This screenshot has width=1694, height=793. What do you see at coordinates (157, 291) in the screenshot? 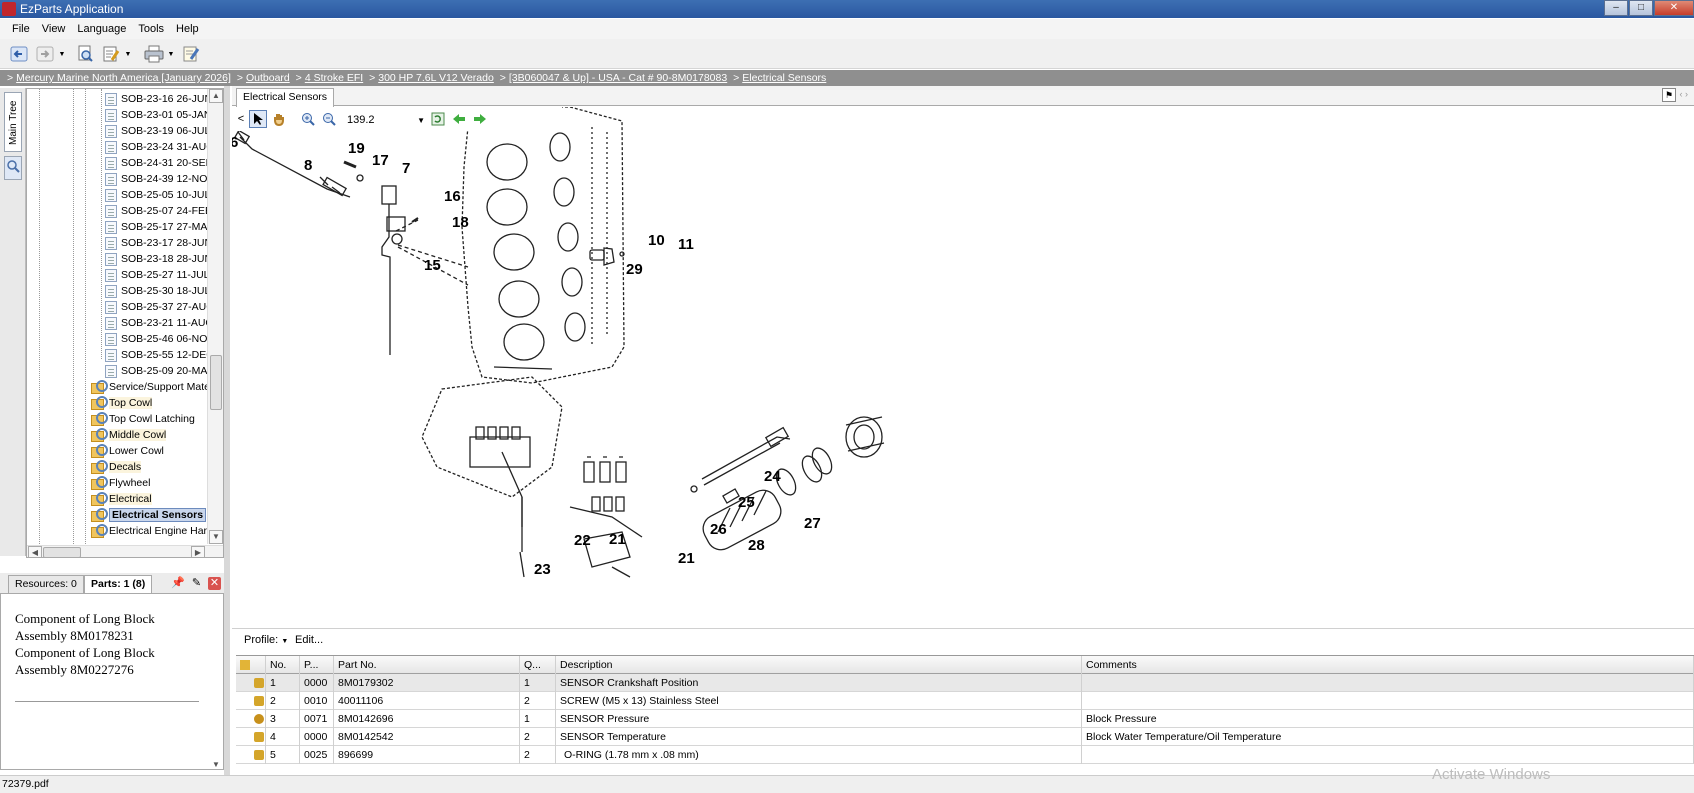
I see `tree-doc-item: SOB-25-30 18-JUL` at bounding box center [157, 291].